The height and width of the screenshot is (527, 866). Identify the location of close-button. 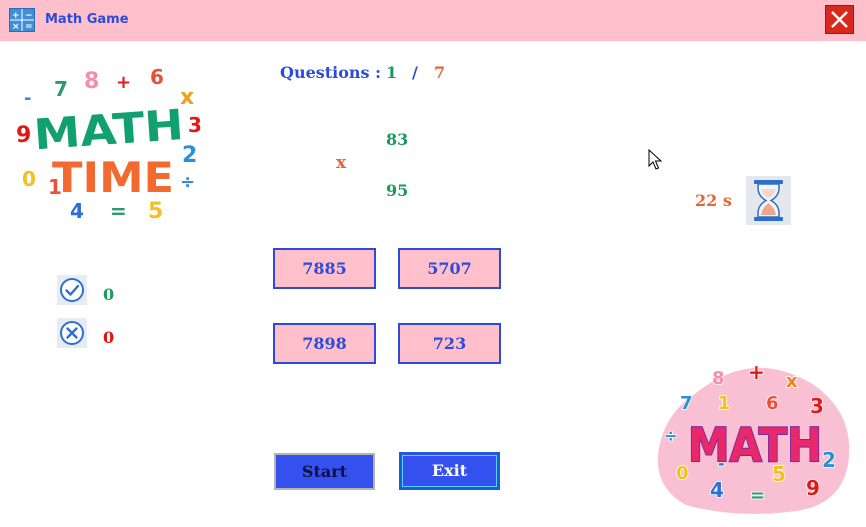
(839, 19).